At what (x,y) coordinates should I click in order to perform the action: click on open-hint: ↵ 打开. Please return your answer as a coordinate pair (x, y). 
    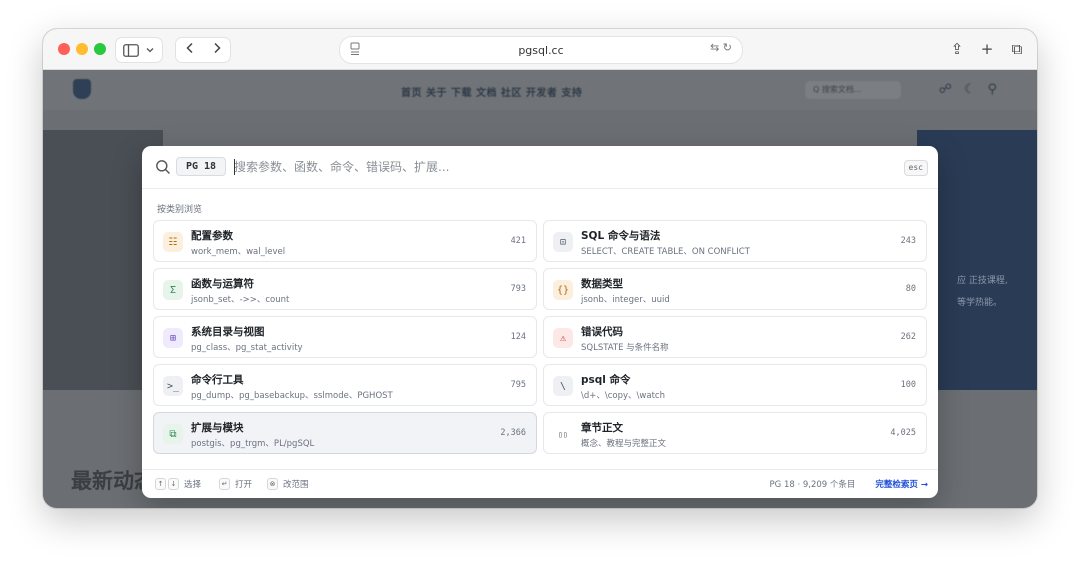
    Looking at the image, I should click on (235, 484).